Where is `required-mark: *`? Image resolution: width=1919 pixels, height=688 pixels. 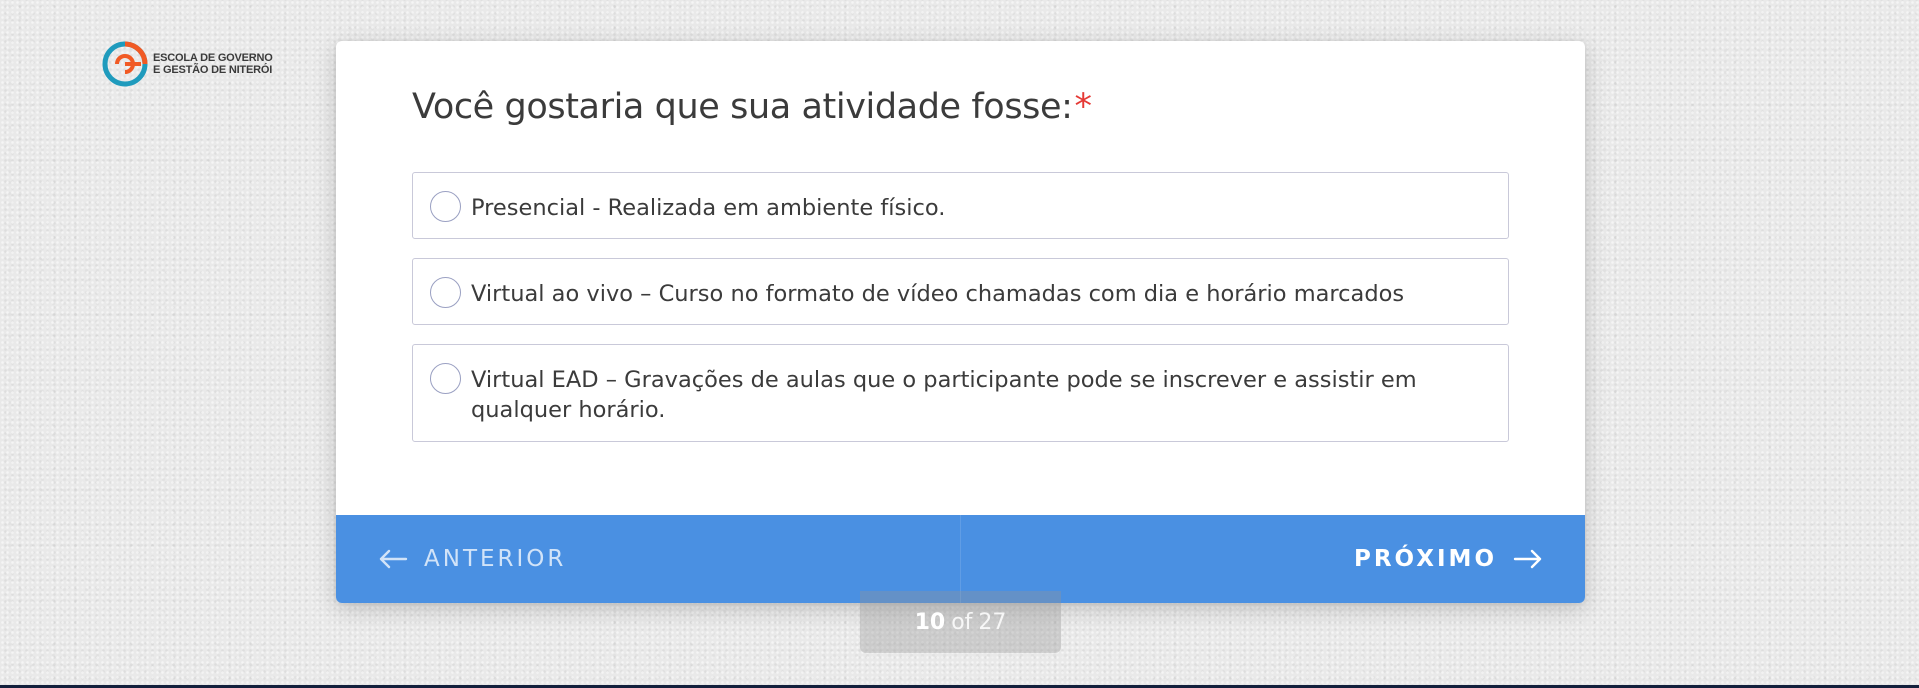
required-mark: * is located at coordinates (1083, 107).